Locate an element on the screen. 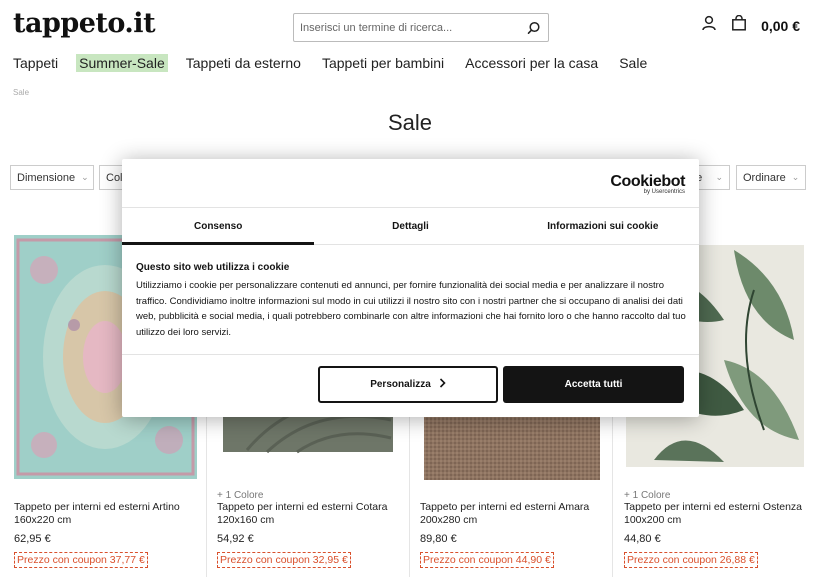 Image resolution: width=820 pixels, height=577 pixels. product-price: 54,92 € is located at coordinates (235, 539).